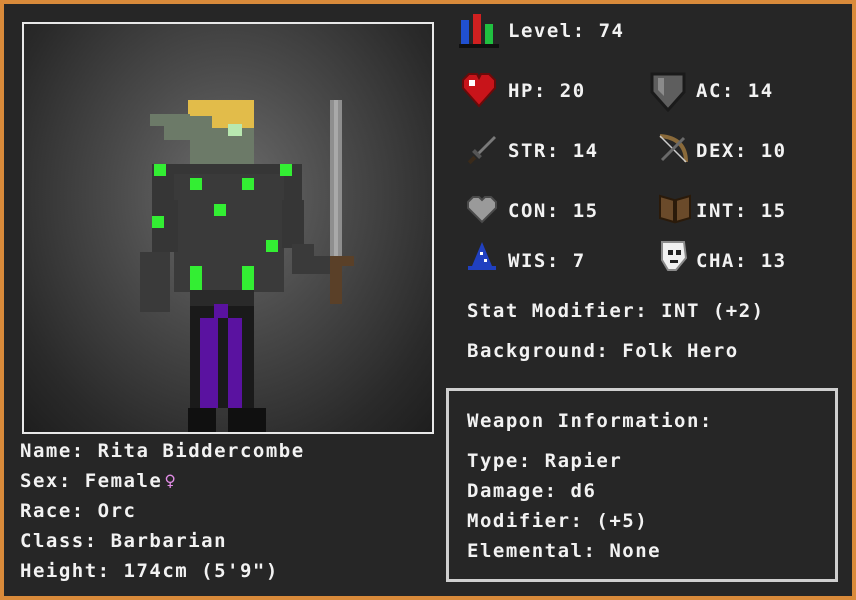 Image resolution: width=856 pixels, height=600 pixels. Describe the element at coordinates (532, 551) in the screenshot. I see `weapon-elemental-label: Elemental:` at that location.